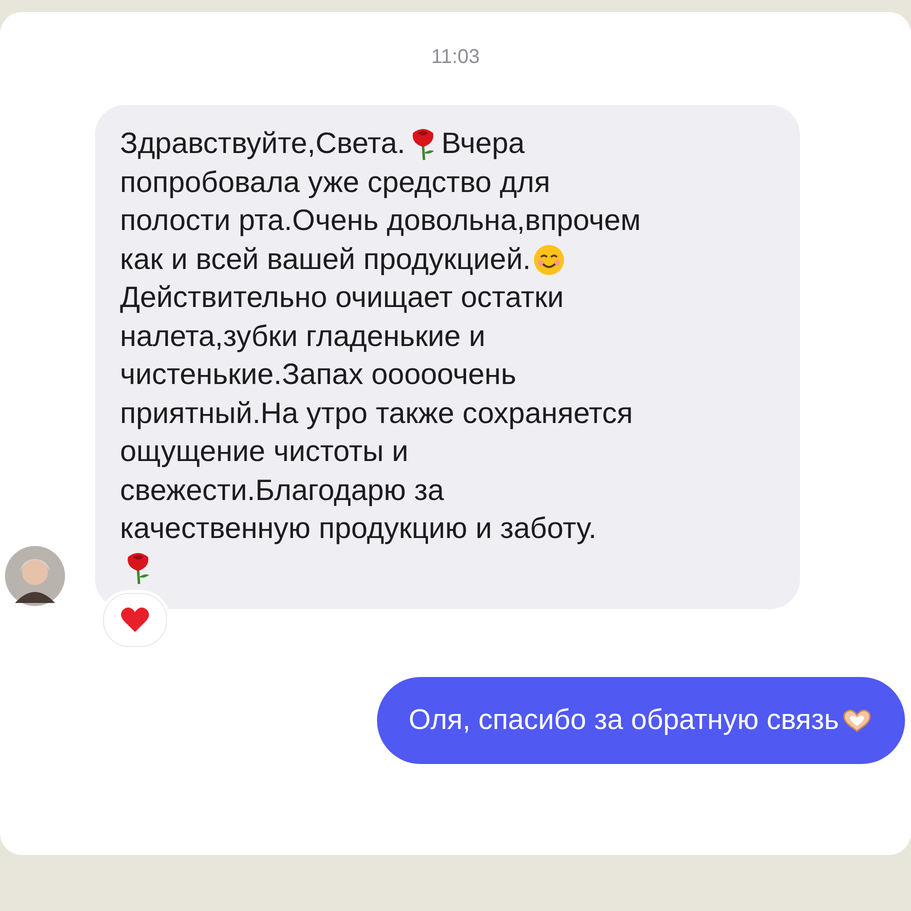  I want to click on message-text: Оля, спасибо за обратную связь, so click(623, 720).